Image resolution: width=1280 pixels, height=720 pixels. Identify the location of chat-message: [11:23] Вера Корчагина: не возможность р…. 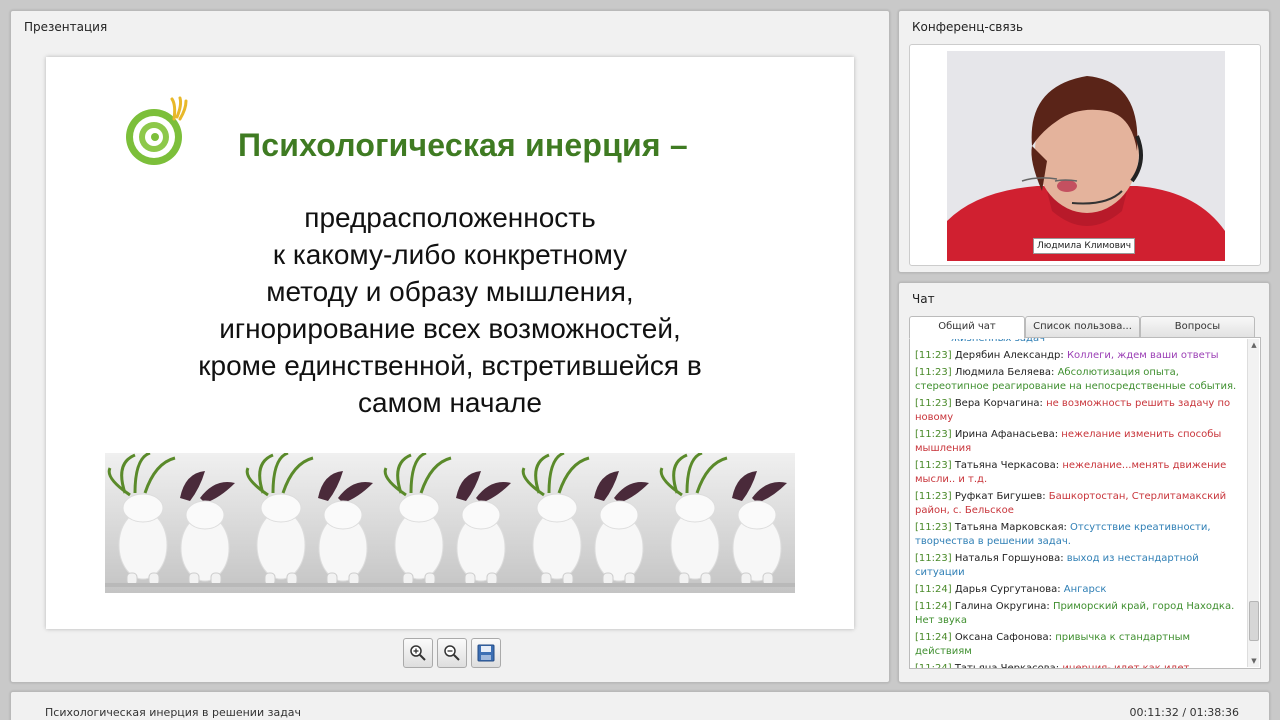
(1080, 411).